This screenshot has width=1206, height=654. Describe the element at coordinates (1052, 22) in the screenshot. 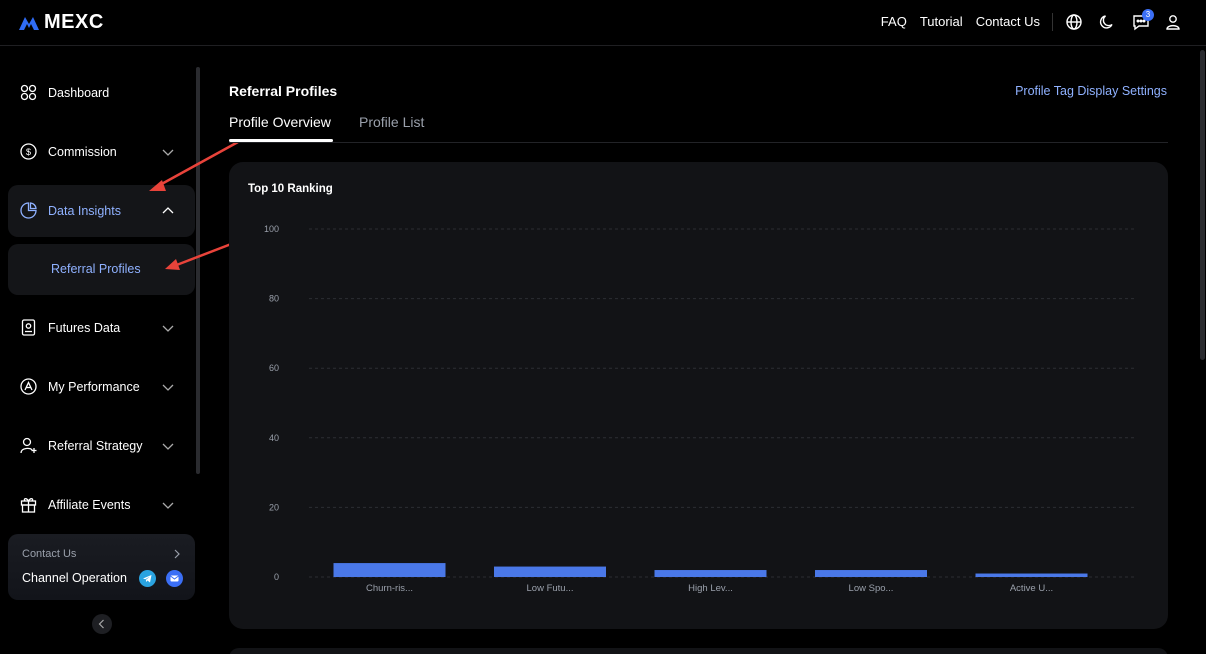

I see `header-divider` at that location.